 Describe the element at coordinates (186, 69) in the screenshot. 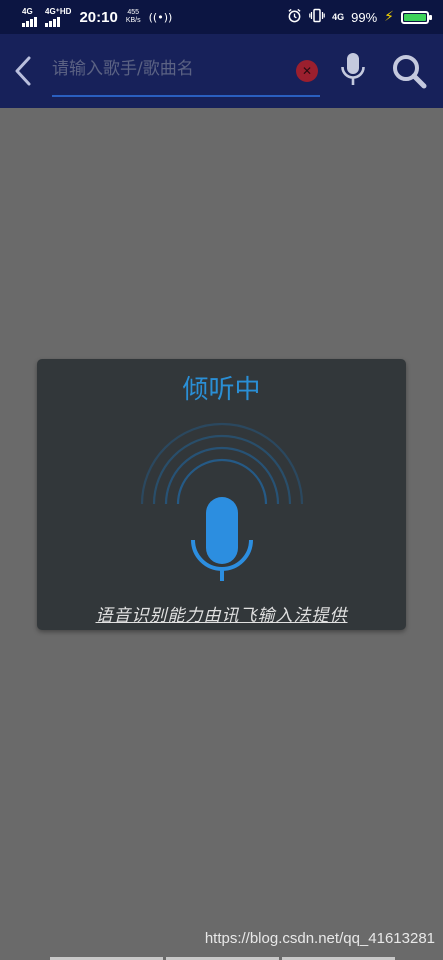

I see `search-input` at that location.